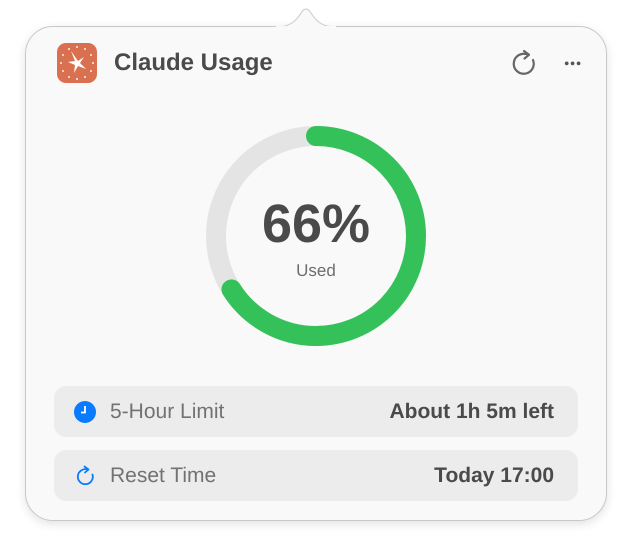  What do you see at coordinates (573, 63) in the screenshot?
I see `more-button: •••` at bounding box center [573, 63].